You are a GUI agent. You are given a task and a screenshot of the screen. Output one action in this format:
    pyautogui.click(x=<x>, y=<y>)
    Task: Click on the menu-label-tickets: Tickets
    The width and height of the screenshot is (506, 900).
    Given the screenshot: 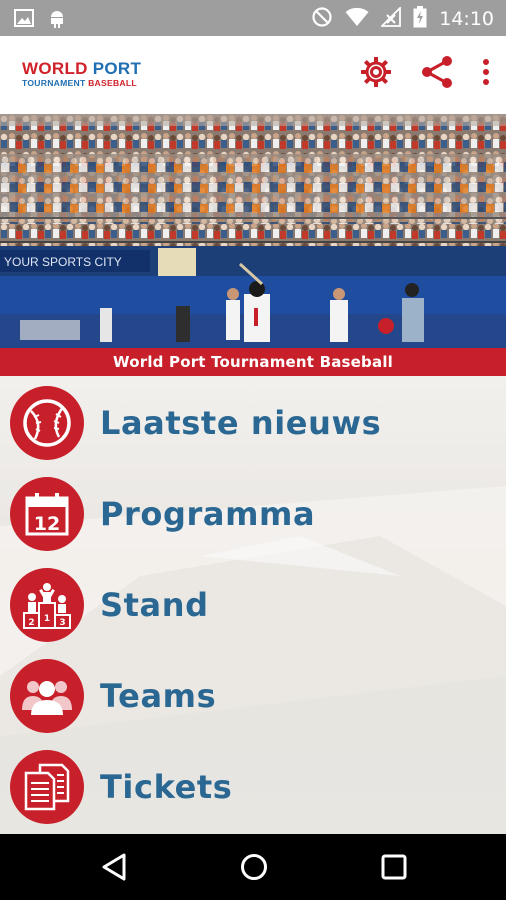 What is the action you would take?
    pyautogui.click(x=166, y=786)
    